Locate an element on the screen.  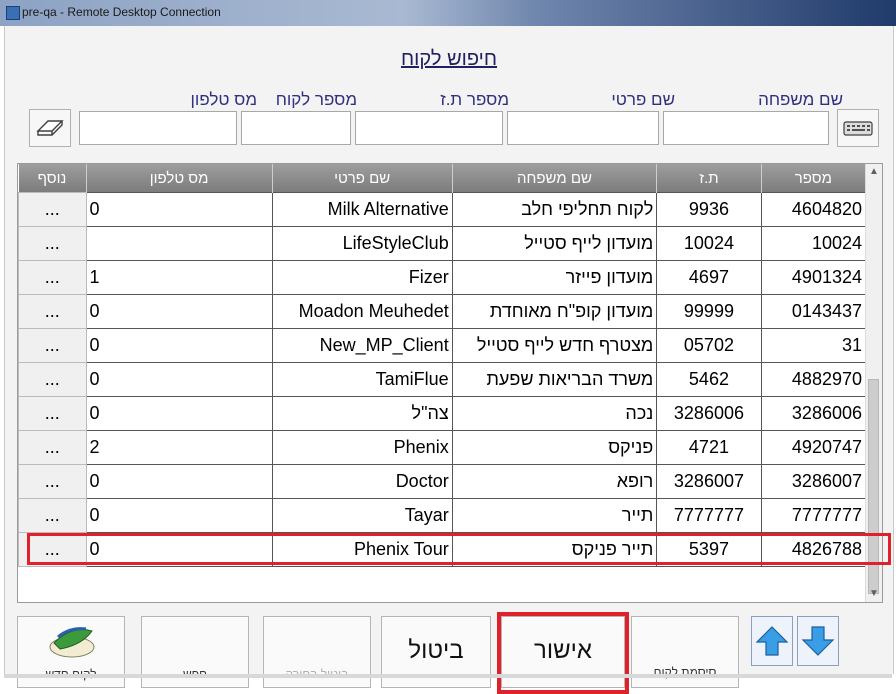
keyboard-button is located at coordinates (858, 128).